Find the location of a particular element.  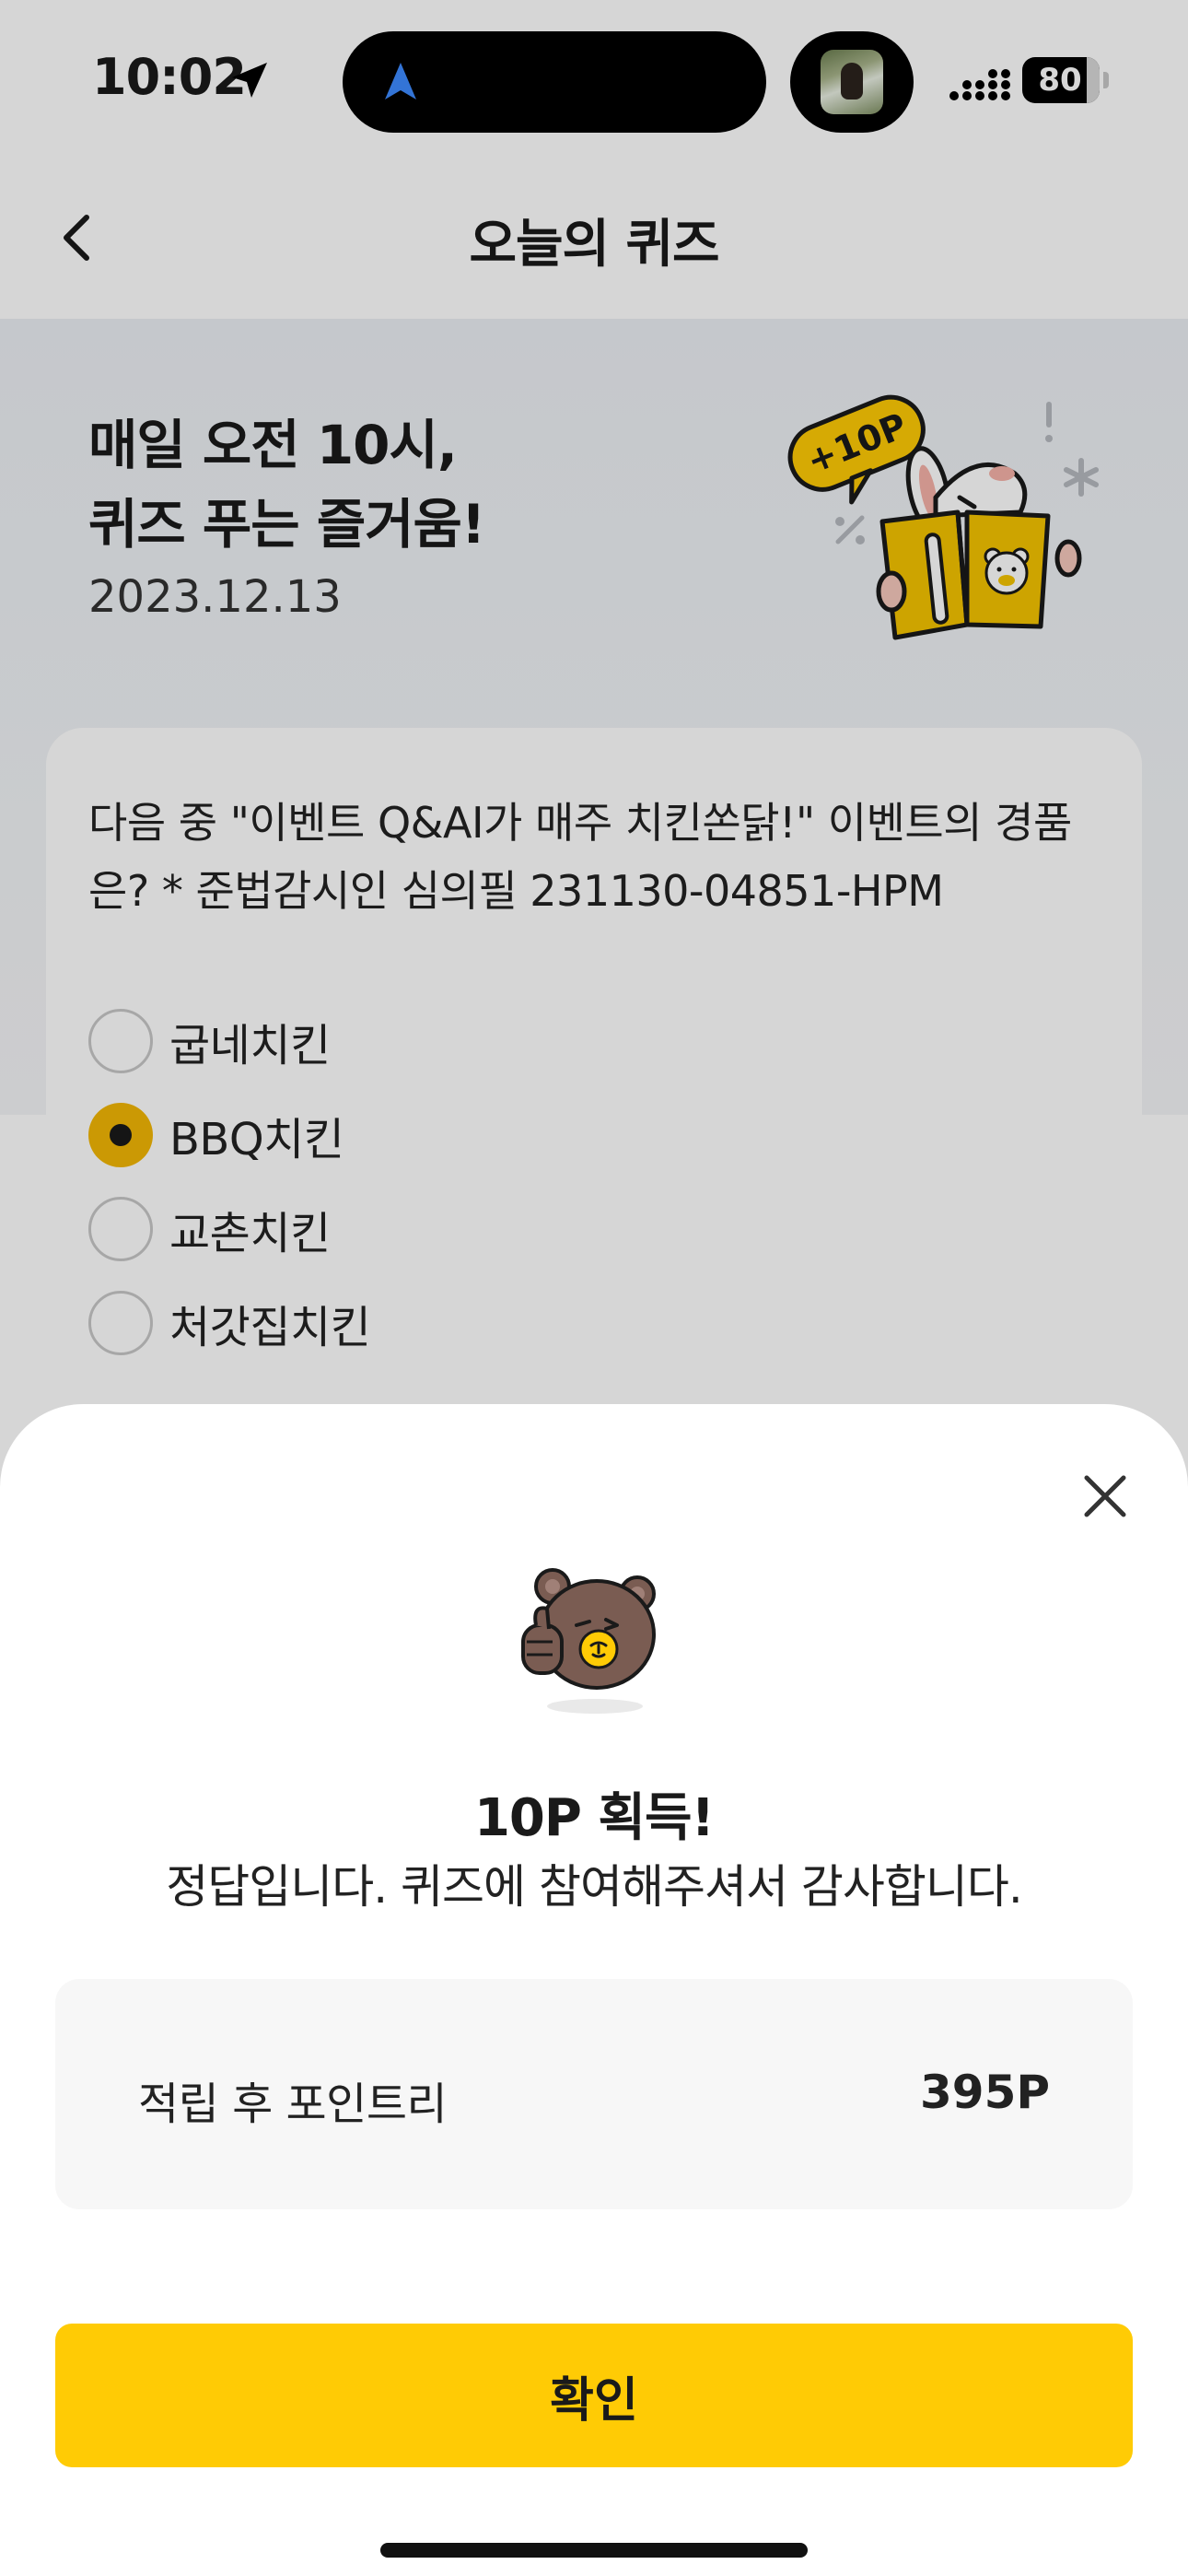

close-icon is located at coordinates (1105, 1496).